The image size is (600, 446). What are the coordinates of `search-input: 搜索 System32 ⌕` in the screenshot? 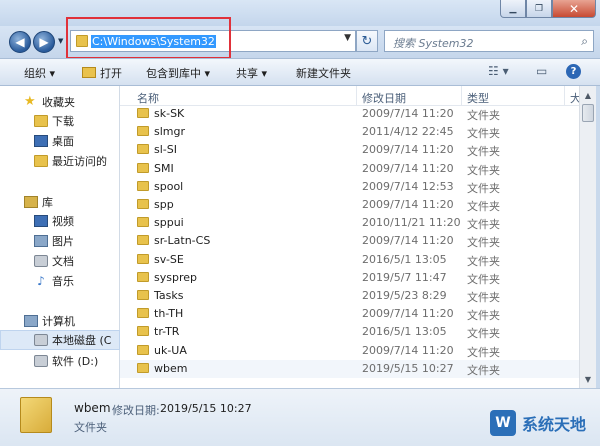 It's located at (489, 41).